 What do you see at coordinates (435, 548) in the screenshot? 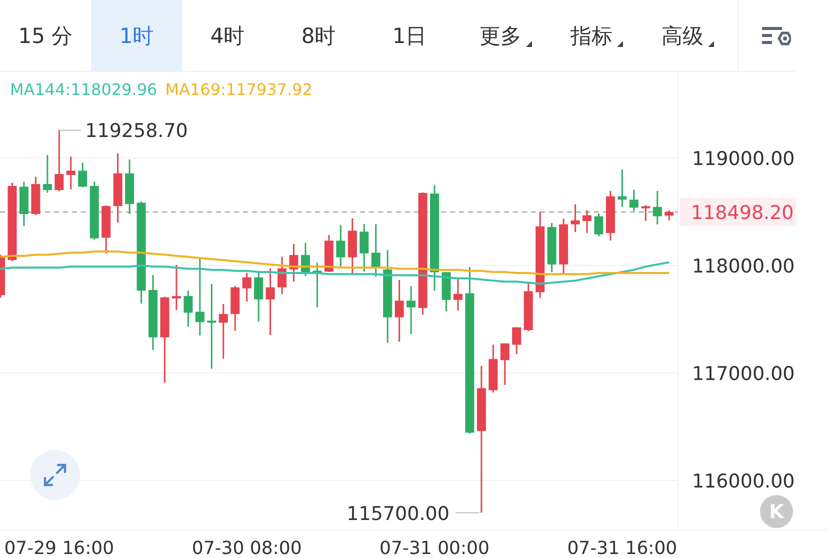
I see `axis-label: 07-31 00:00` at bounding box center [435, 548].